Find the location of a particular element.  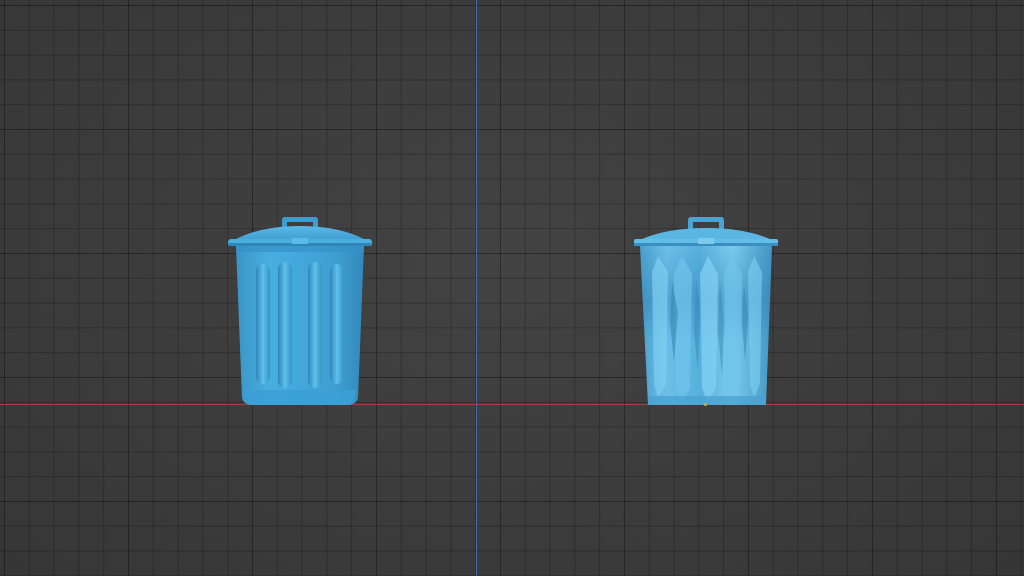

object-origin-marker is located at coordinates (705, 404).